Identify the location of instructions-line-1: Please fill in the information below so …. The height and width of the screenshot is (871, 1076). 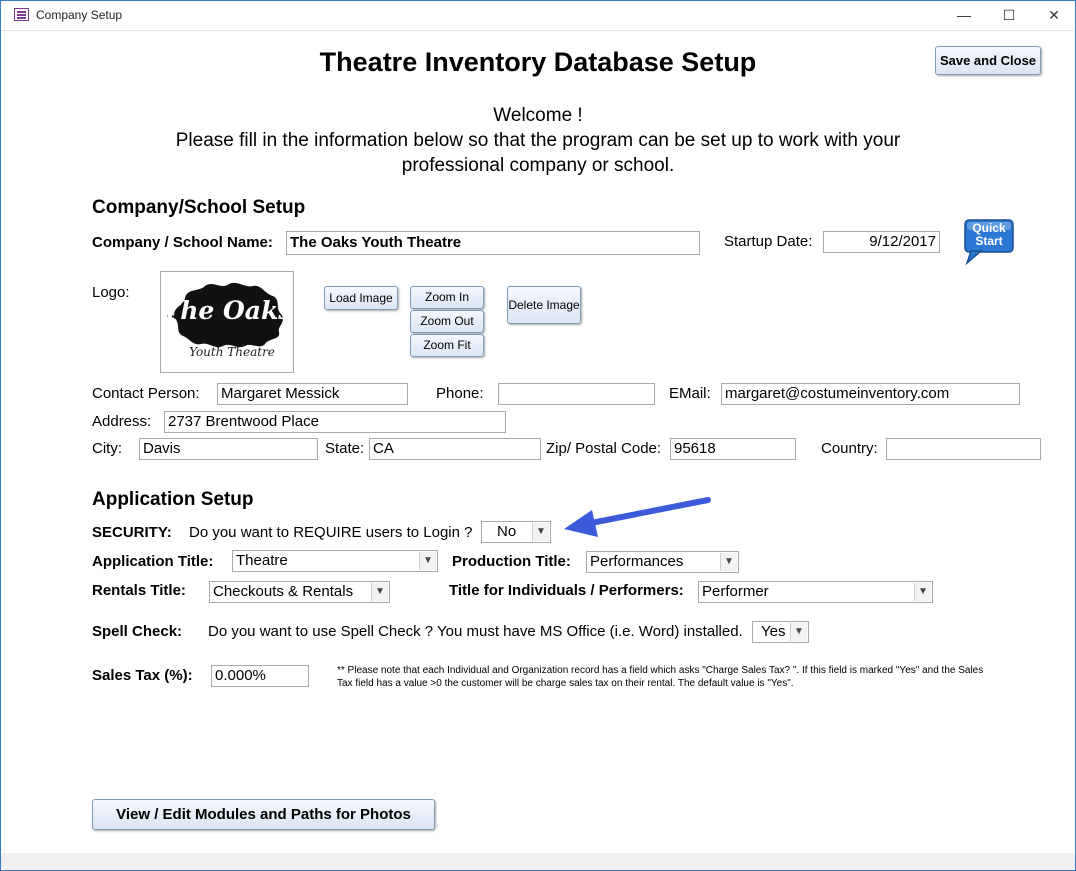
(538, 140).